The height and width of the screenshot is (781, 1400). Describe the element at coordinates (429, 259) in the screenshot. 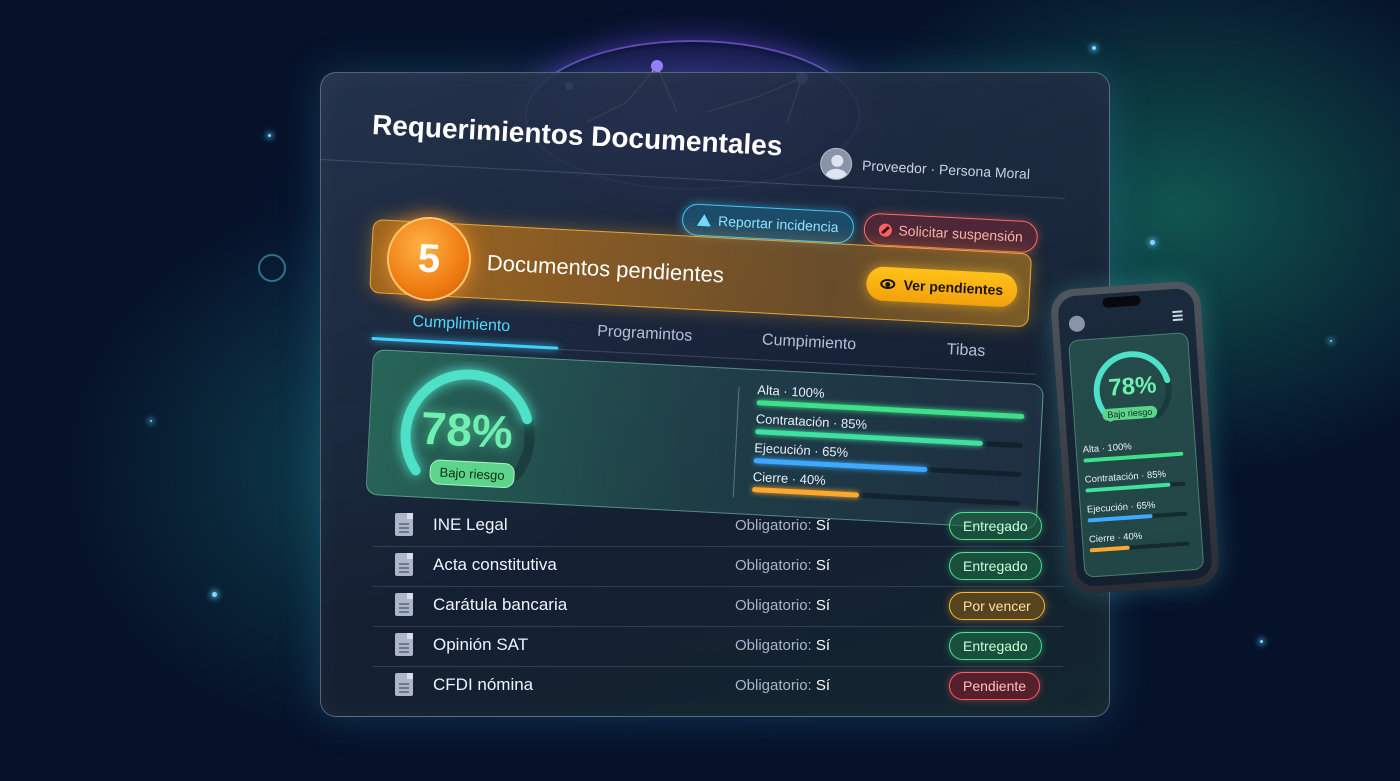

I see `pending-count: 5` at that location.